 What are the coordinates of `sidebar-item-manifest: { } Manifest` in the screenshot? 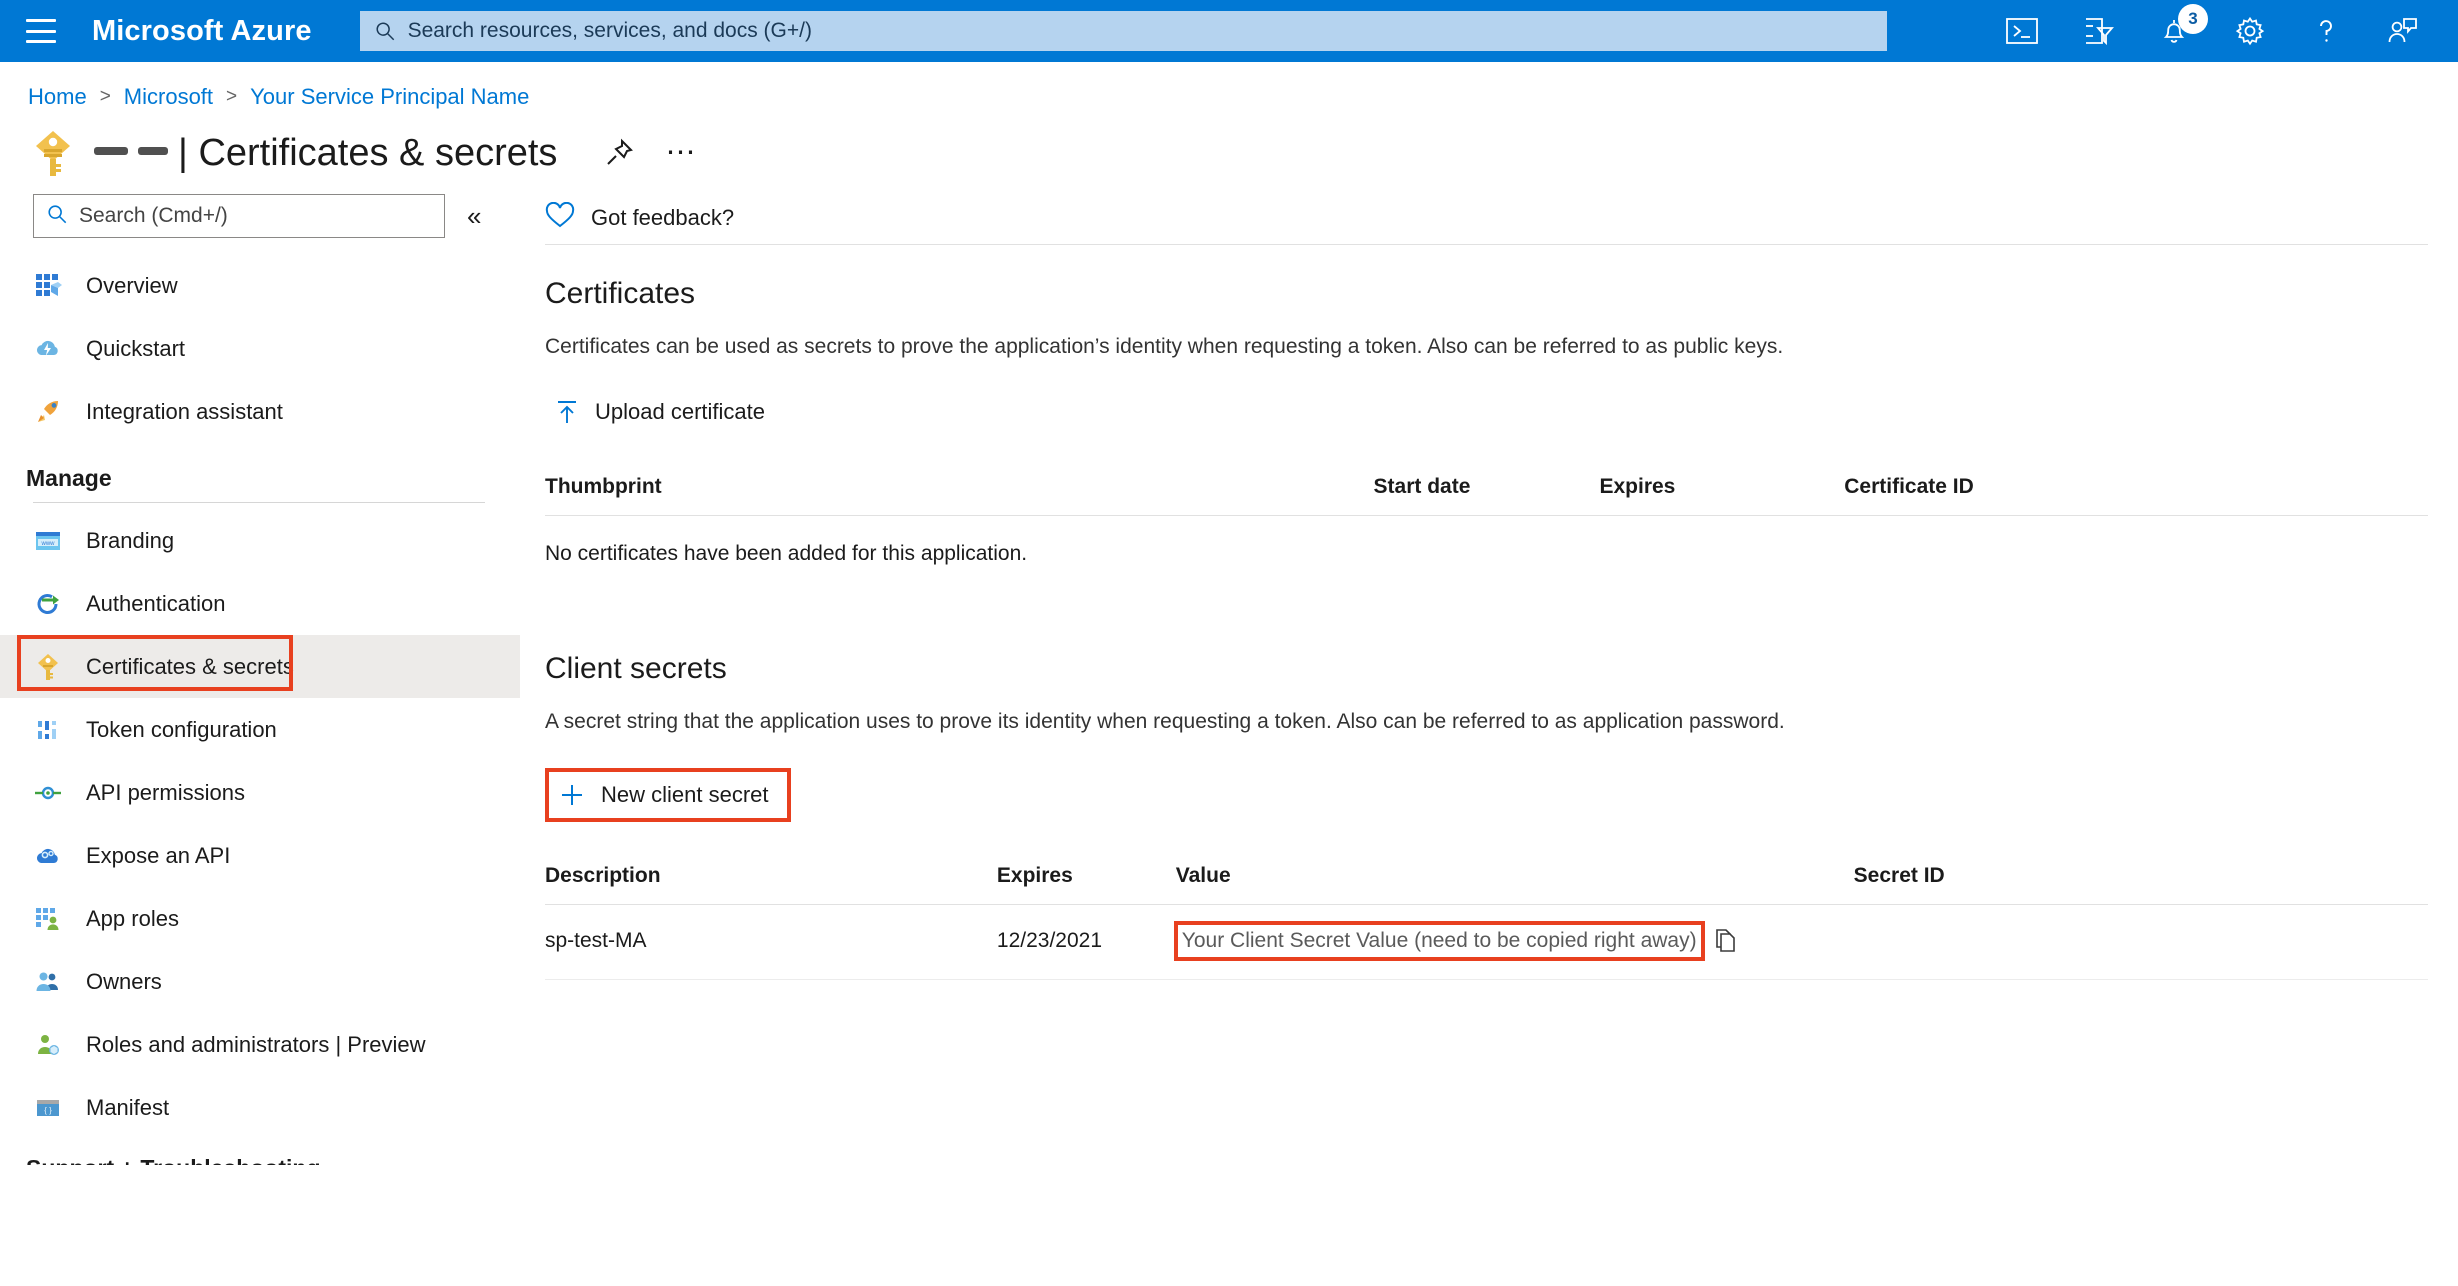 It's located at (260, 1107).